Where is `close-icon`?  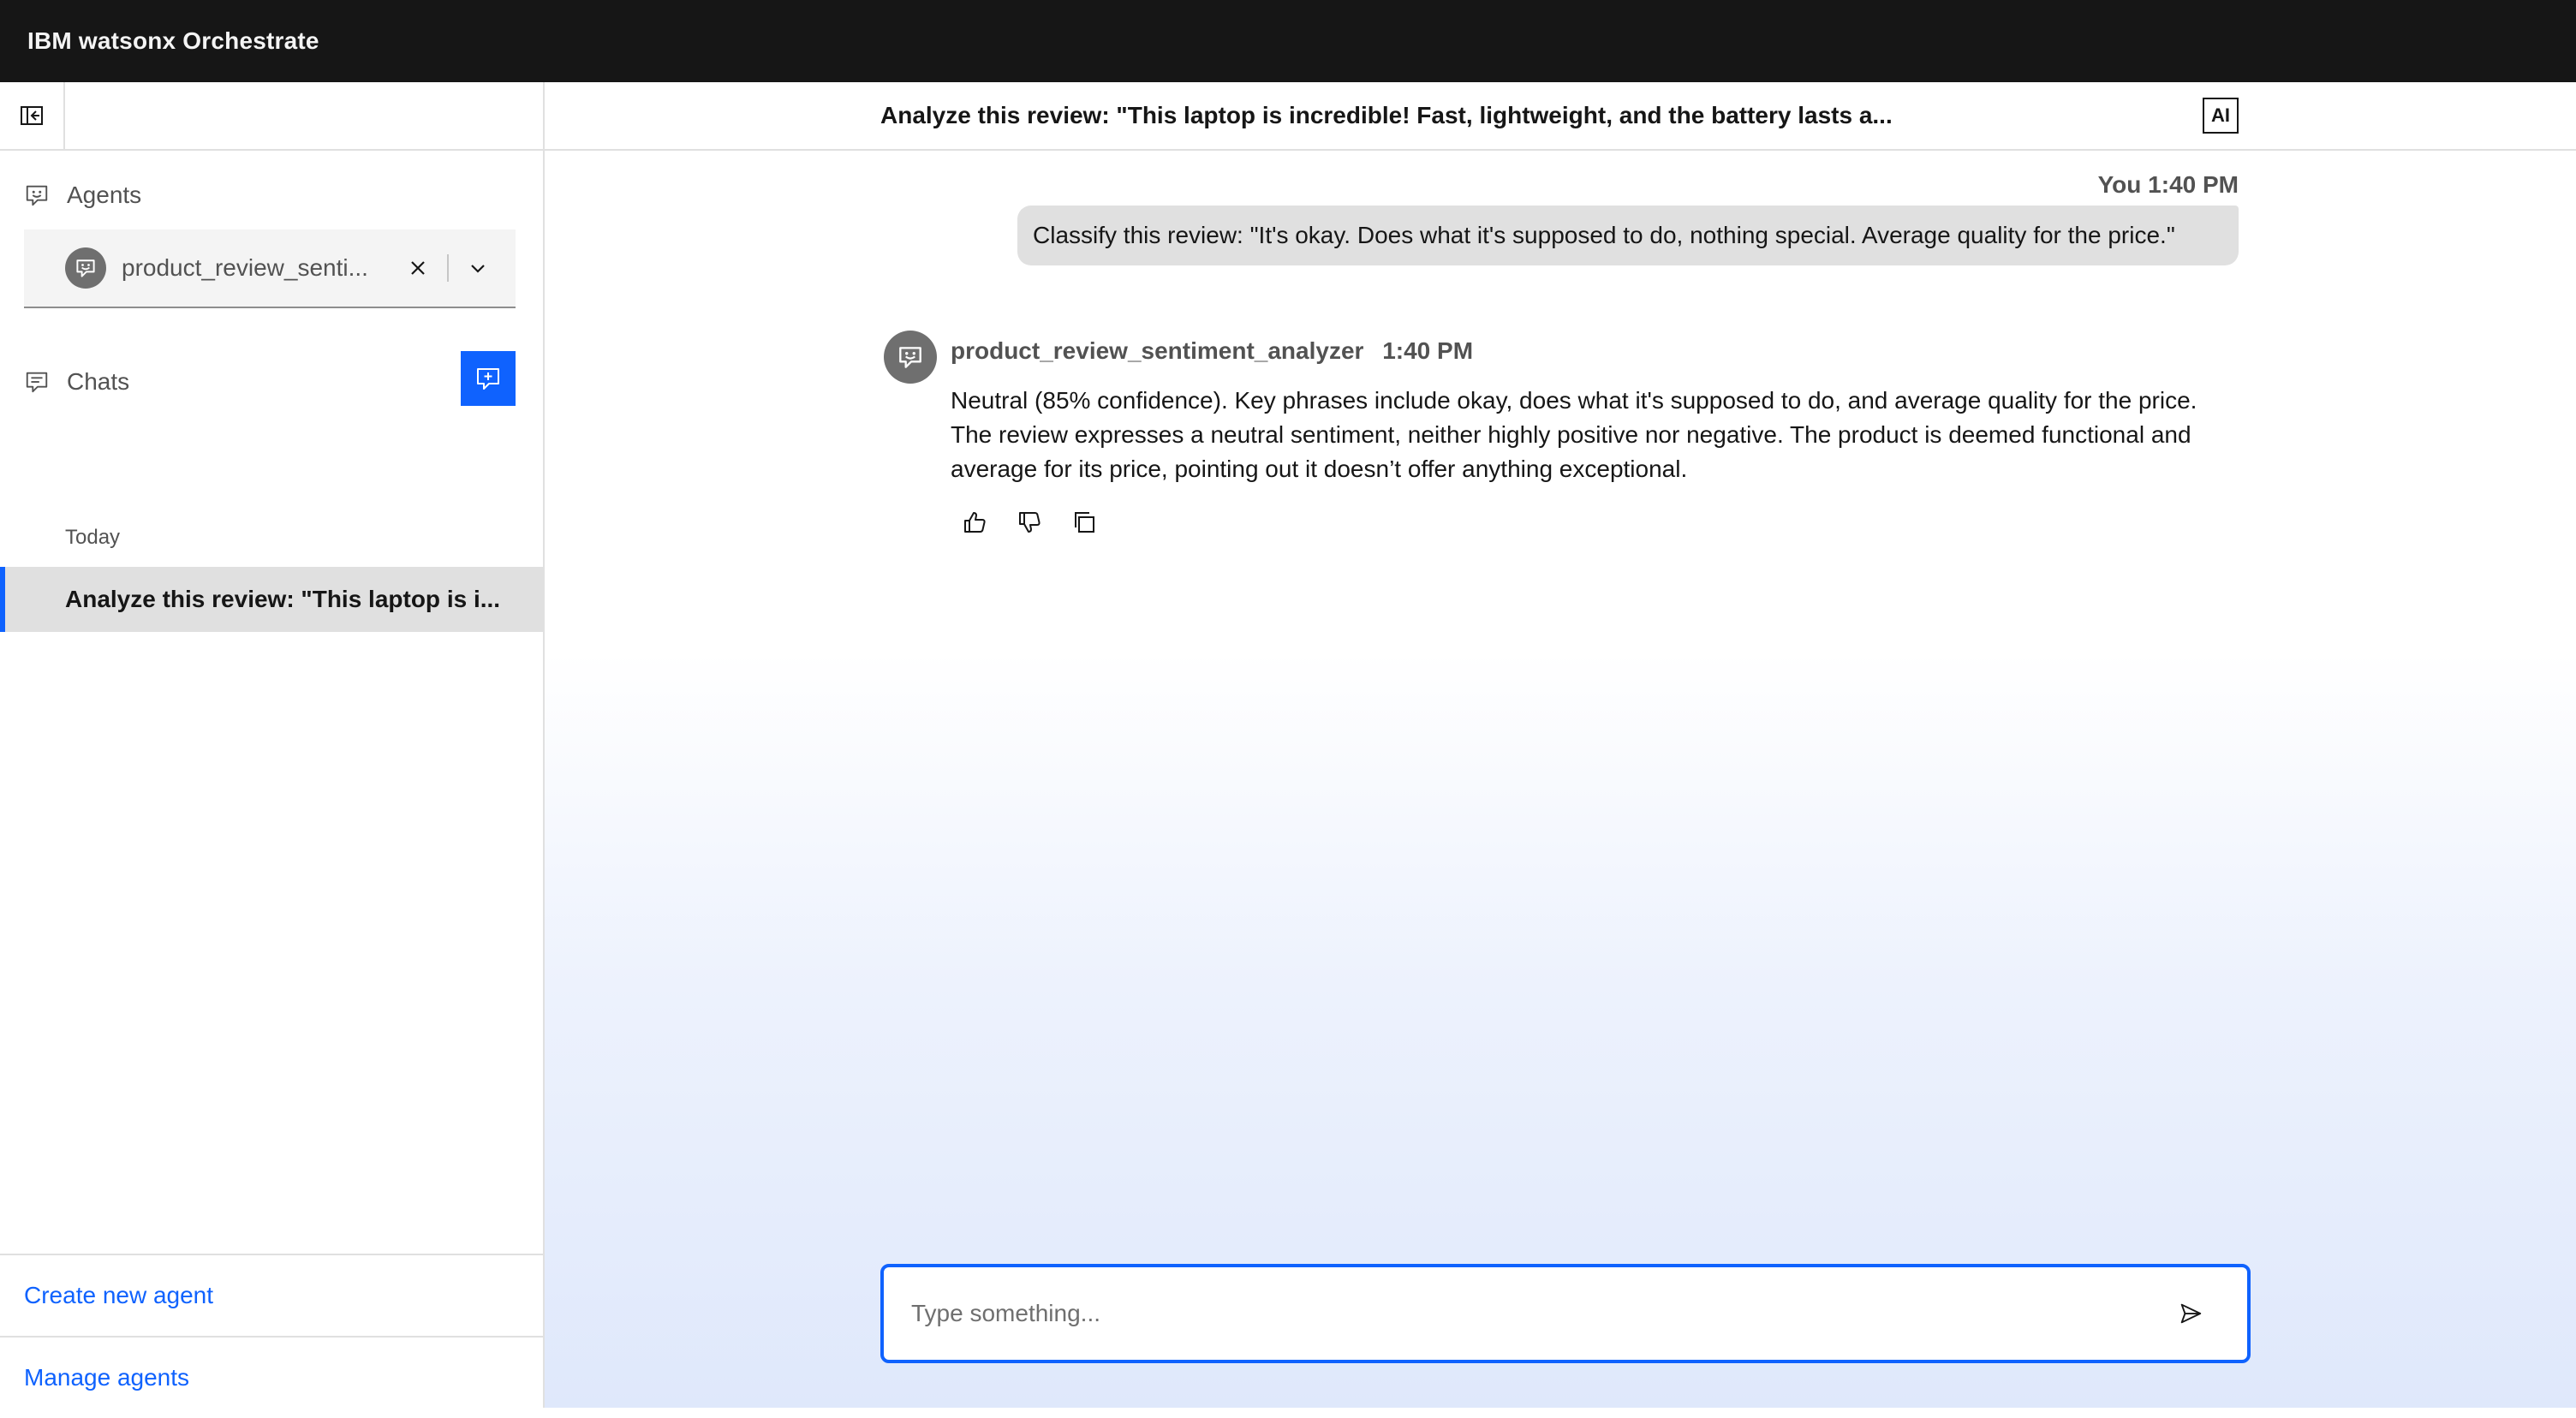 close-icon is located at coordinates (418, 268).